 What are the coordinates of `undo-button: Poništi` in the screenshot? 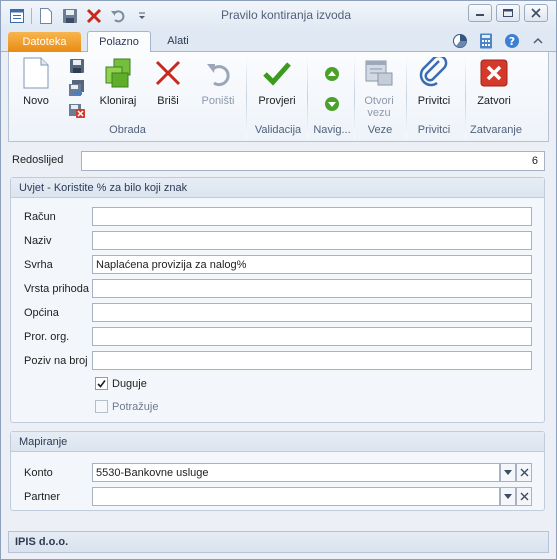 It's located at (218, 82).